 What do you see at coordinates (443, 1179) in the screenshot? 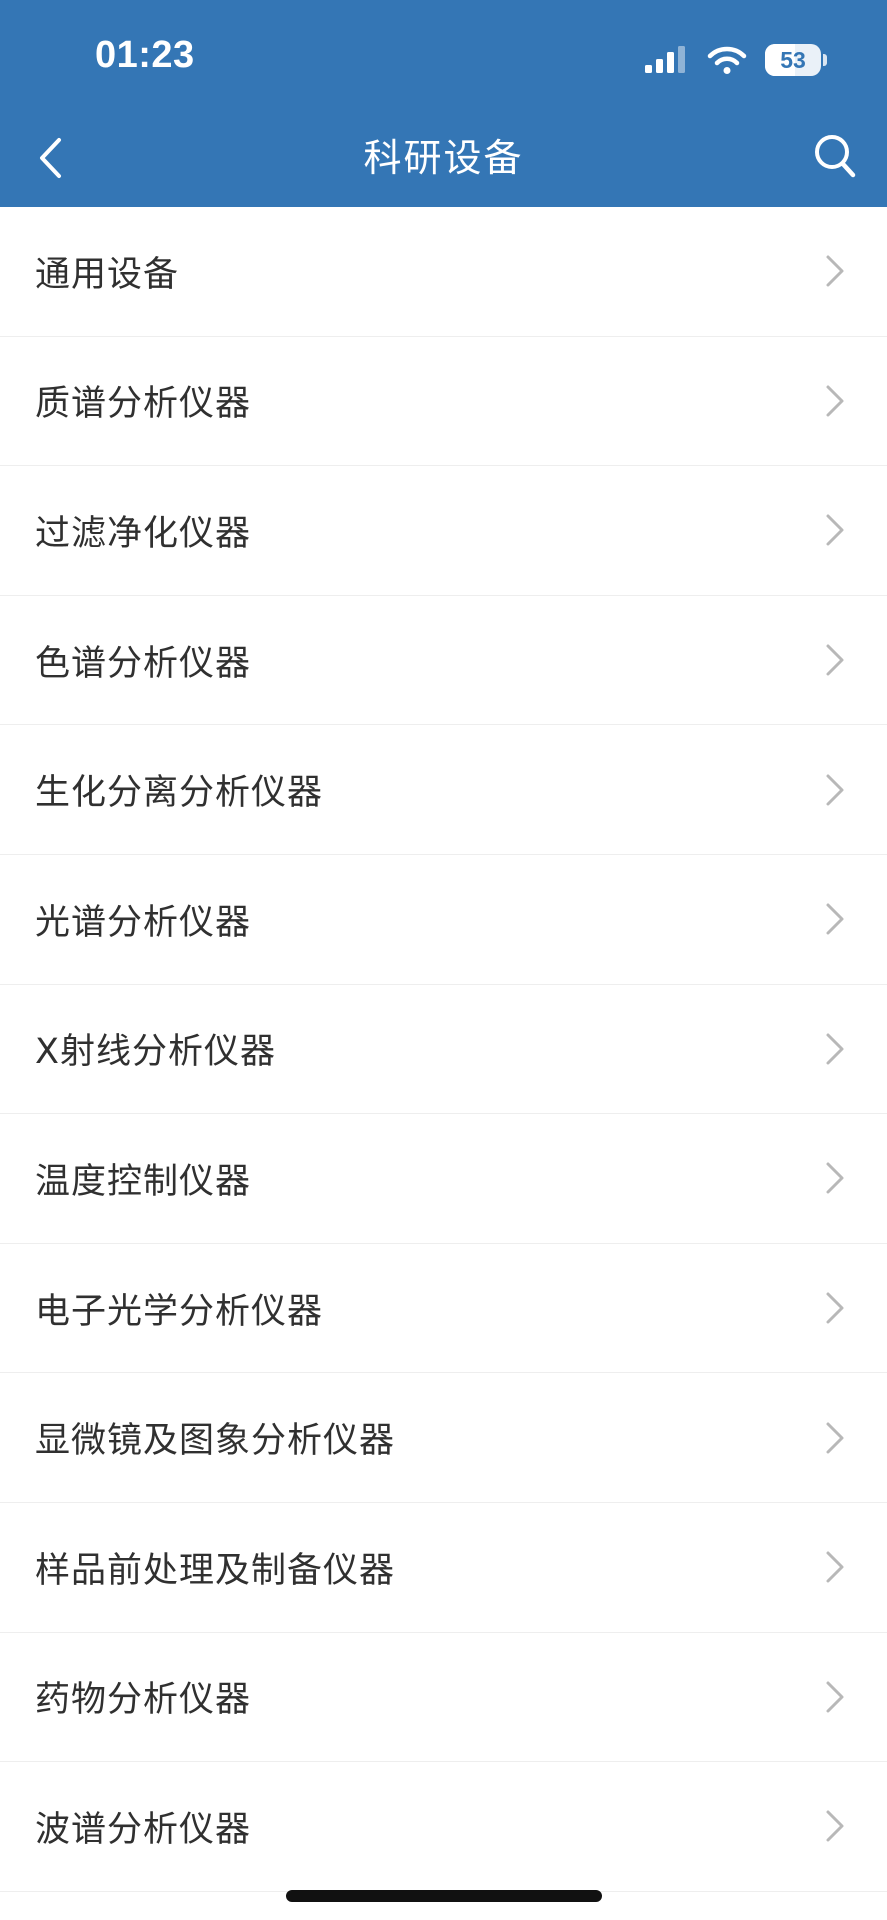
I see `category-row: 温度控制仪器` at bounding box center [443, 1179].